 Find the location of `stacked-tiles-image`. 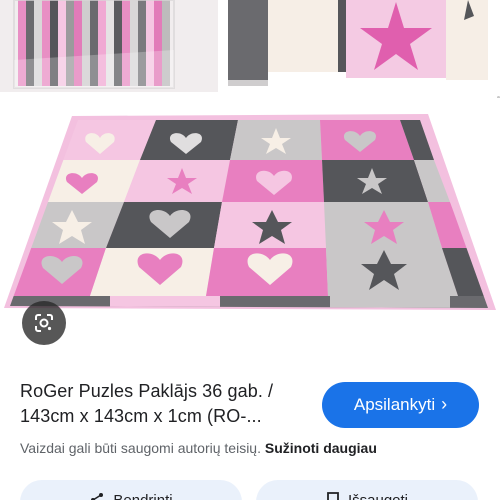

stacked-tiles-image is located at coordinates (109, 46).